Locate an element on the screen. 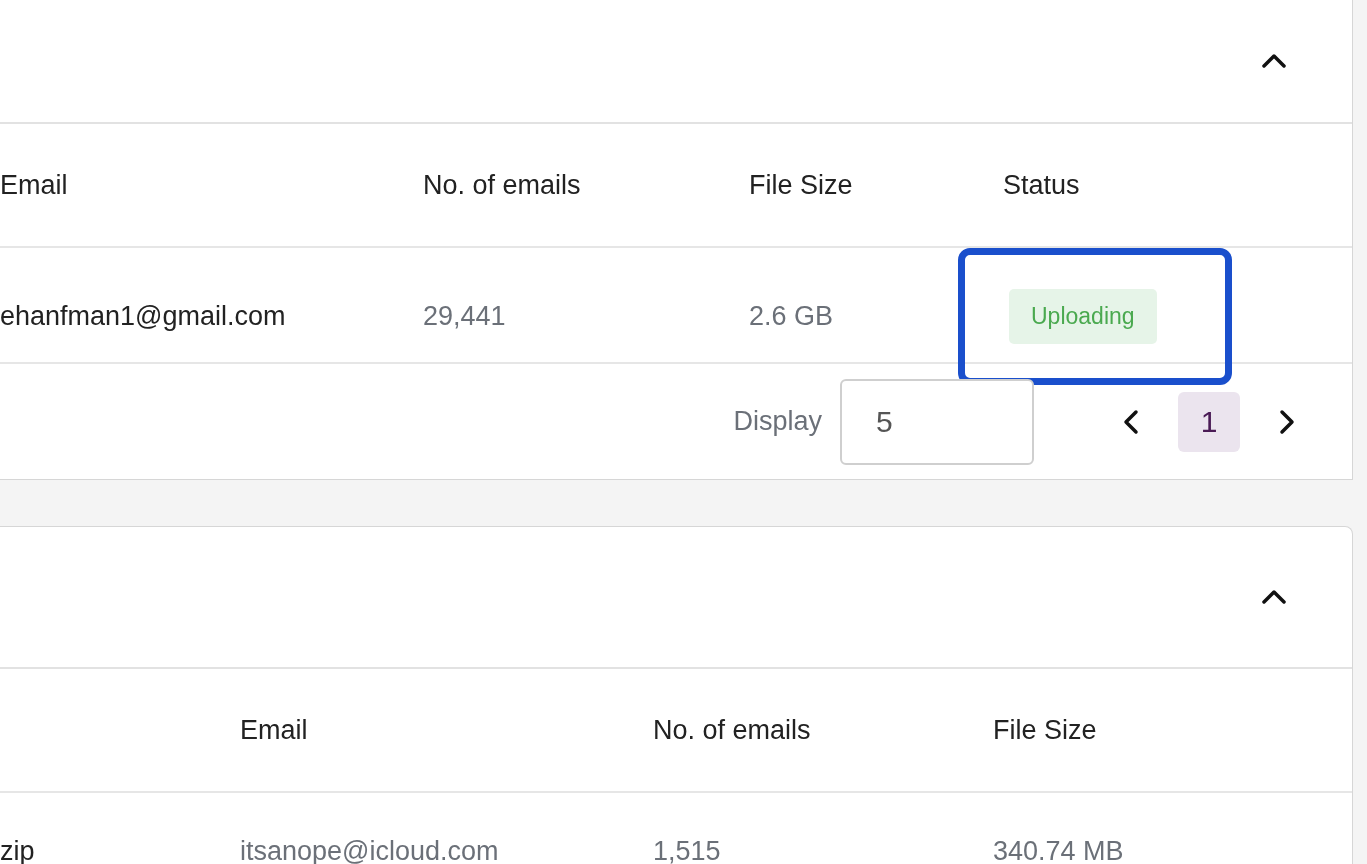 The image size is (1367, 864). status-badge: Uploading is located at coordinates (1083, 316).